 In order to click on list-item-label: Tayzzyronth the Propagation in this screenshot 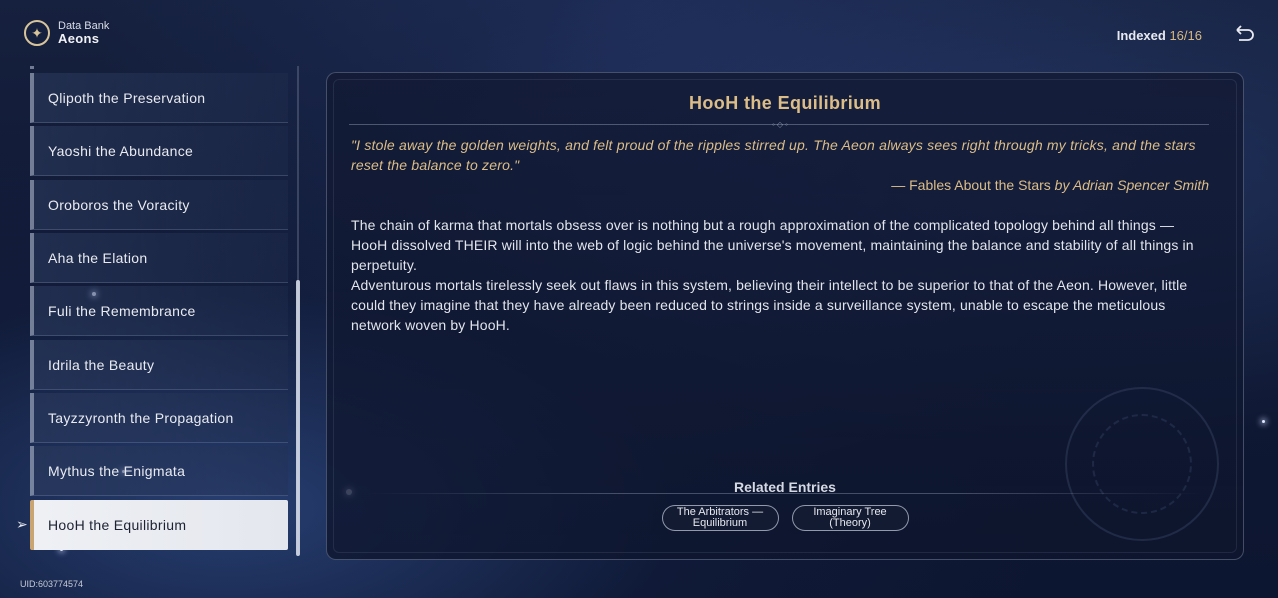, I will do `click(141, 417)`.